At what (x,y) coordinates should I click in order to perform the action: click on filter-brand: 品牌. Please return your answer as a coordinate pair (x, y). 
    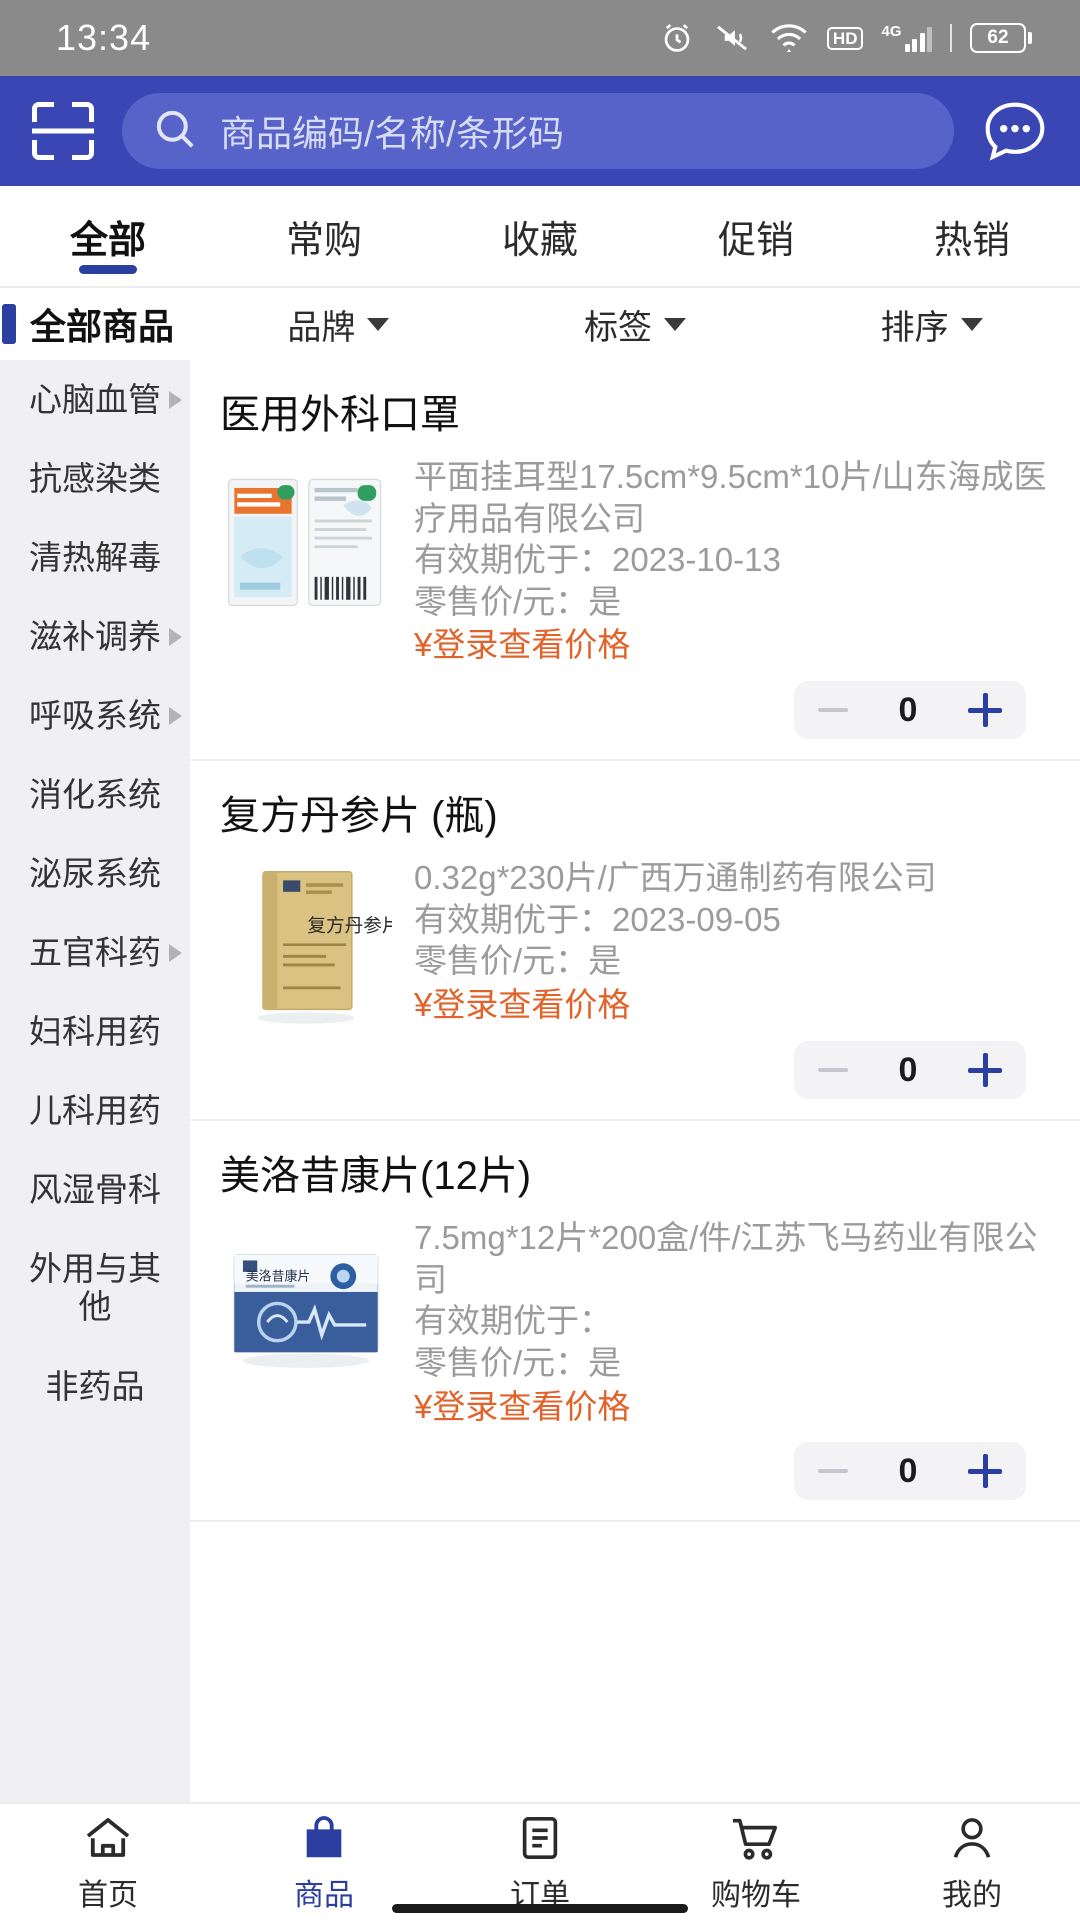
    Looking at the image, I should click on (338, 324).